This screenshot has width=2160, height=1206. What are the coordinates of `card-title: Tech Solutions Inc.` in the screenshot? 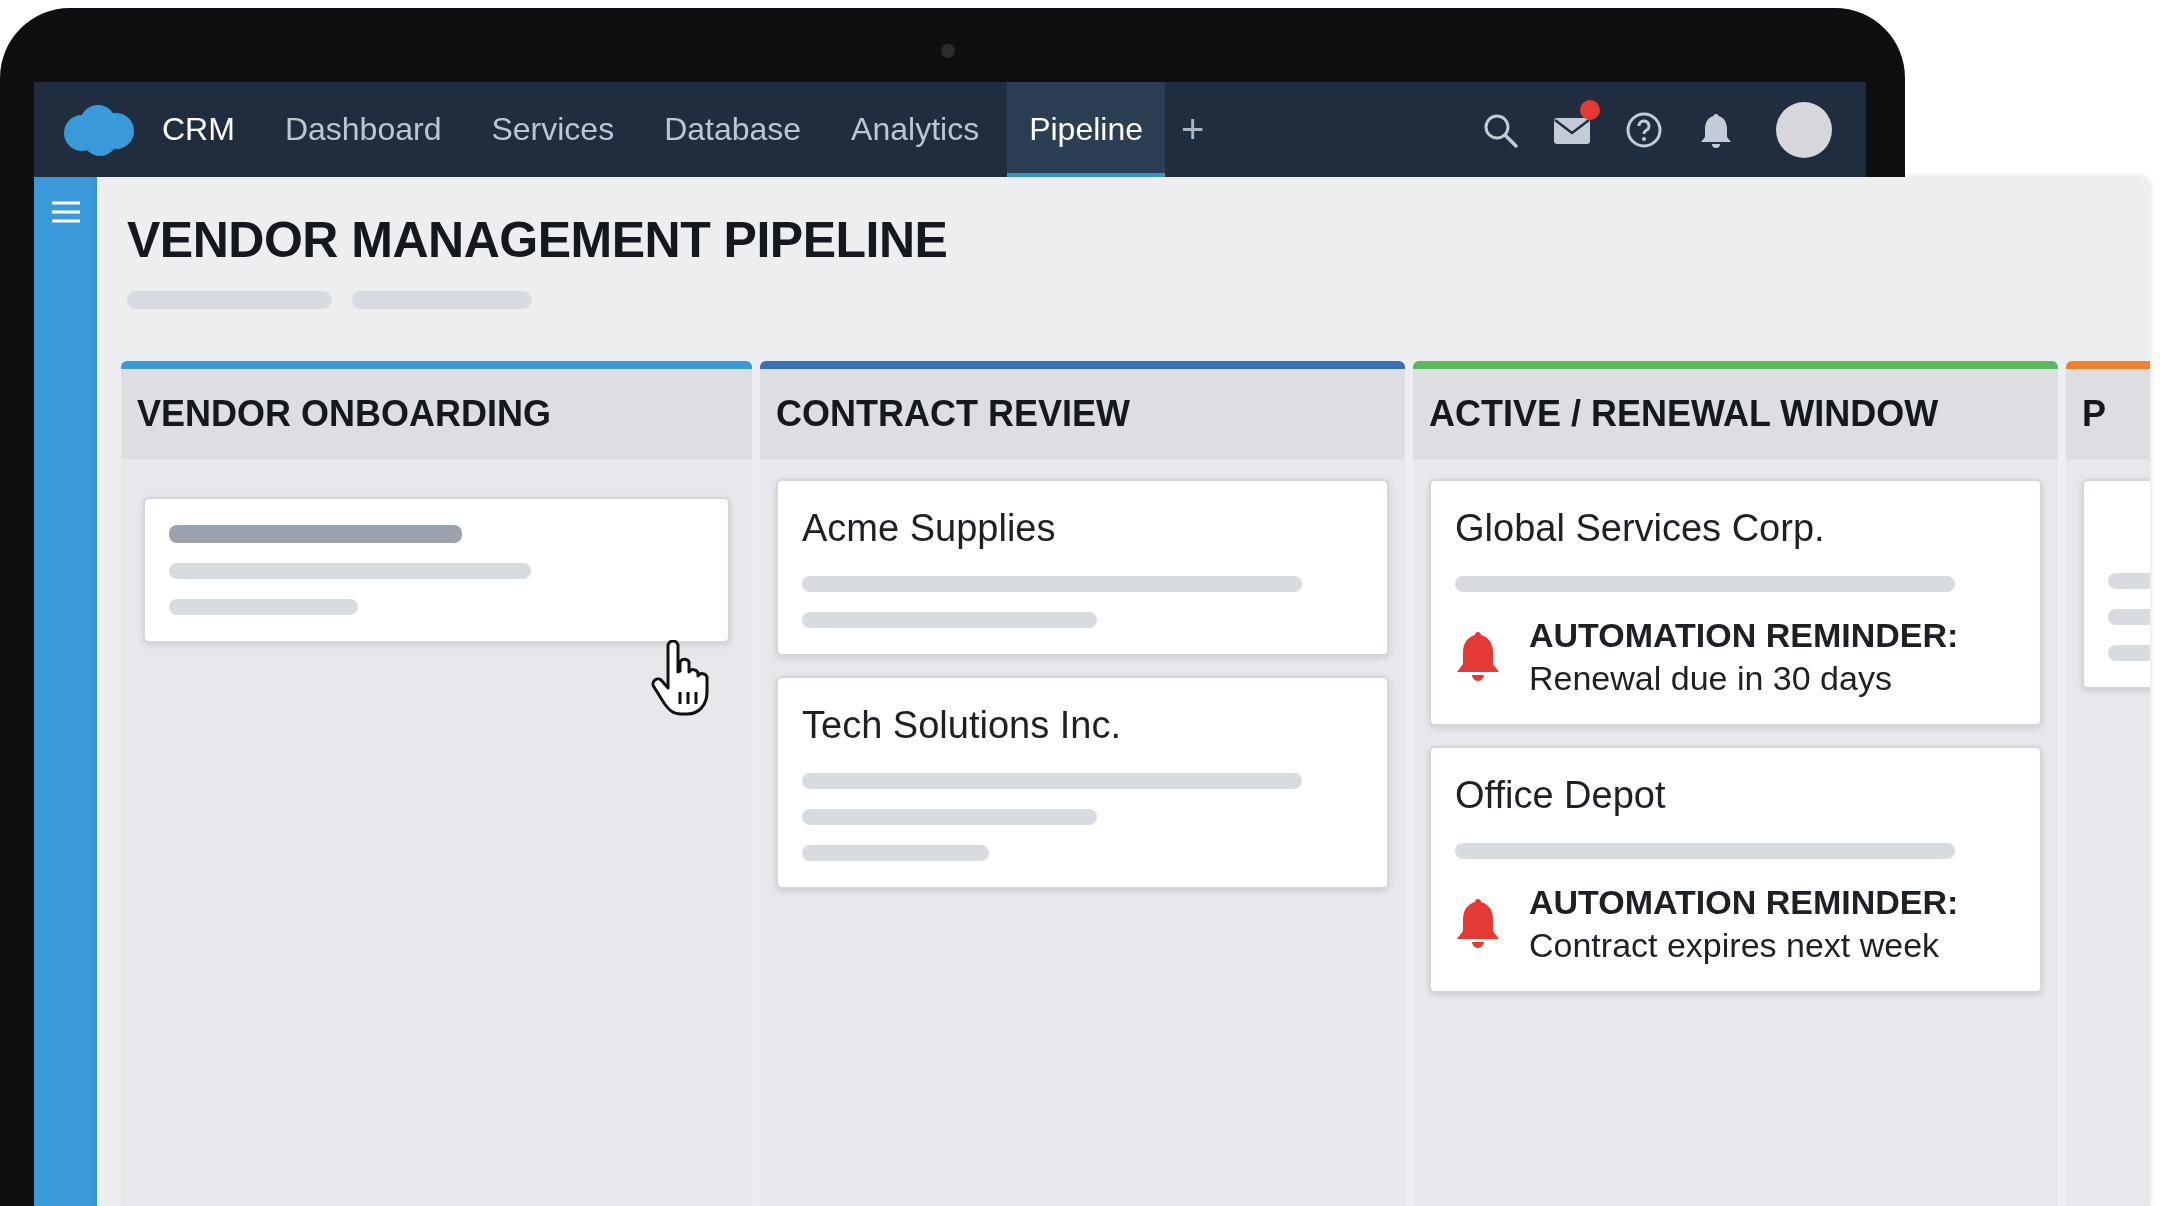 It's located at (962, 725).